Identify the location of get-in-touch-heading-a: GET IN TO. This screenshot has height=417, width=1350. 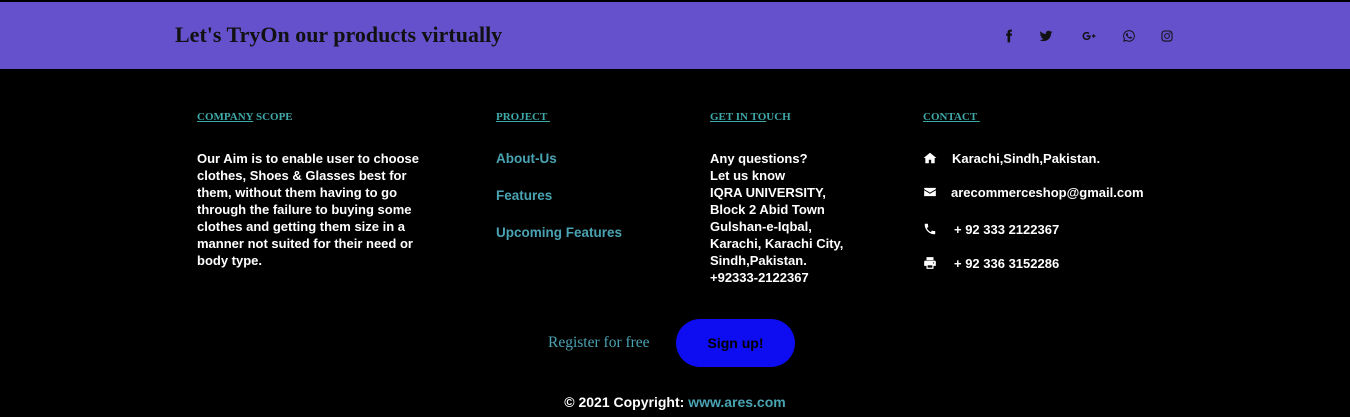
(738, 117).